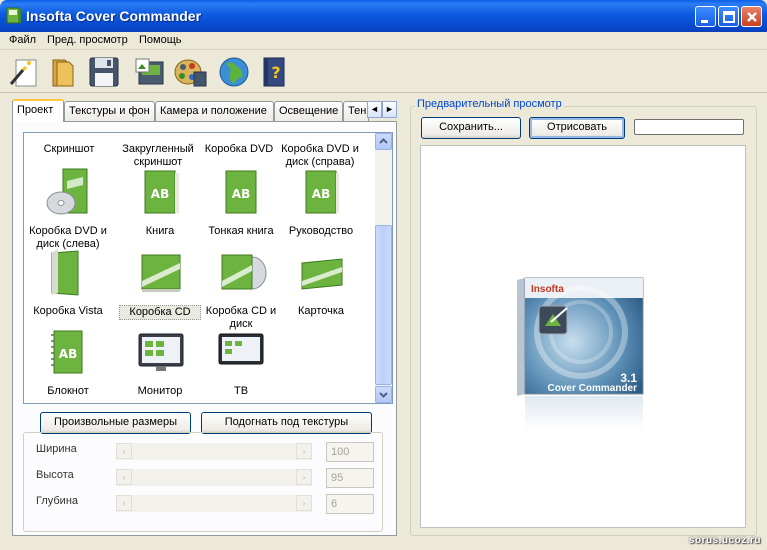  What do you see at coordinates (104, 72) in the screenshot?
I see `save-floppy-icon` at bounding box center [104, 72].